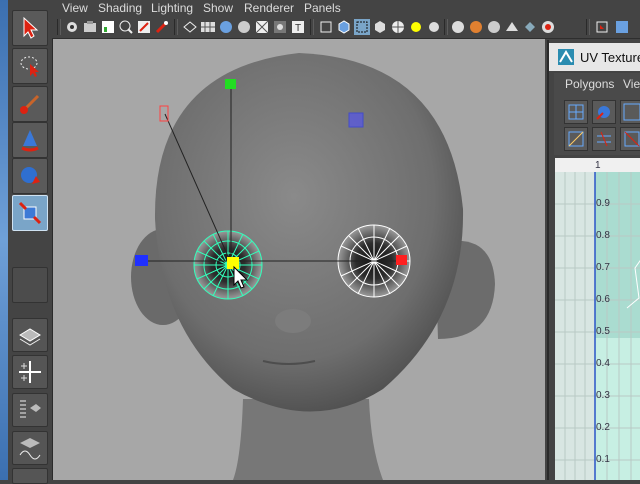 The image size is (640, 484). What do you see at coordinates (30, 104) in the screenshot?
I see `paint-select-tool-button` at bounding box center [30, 104].